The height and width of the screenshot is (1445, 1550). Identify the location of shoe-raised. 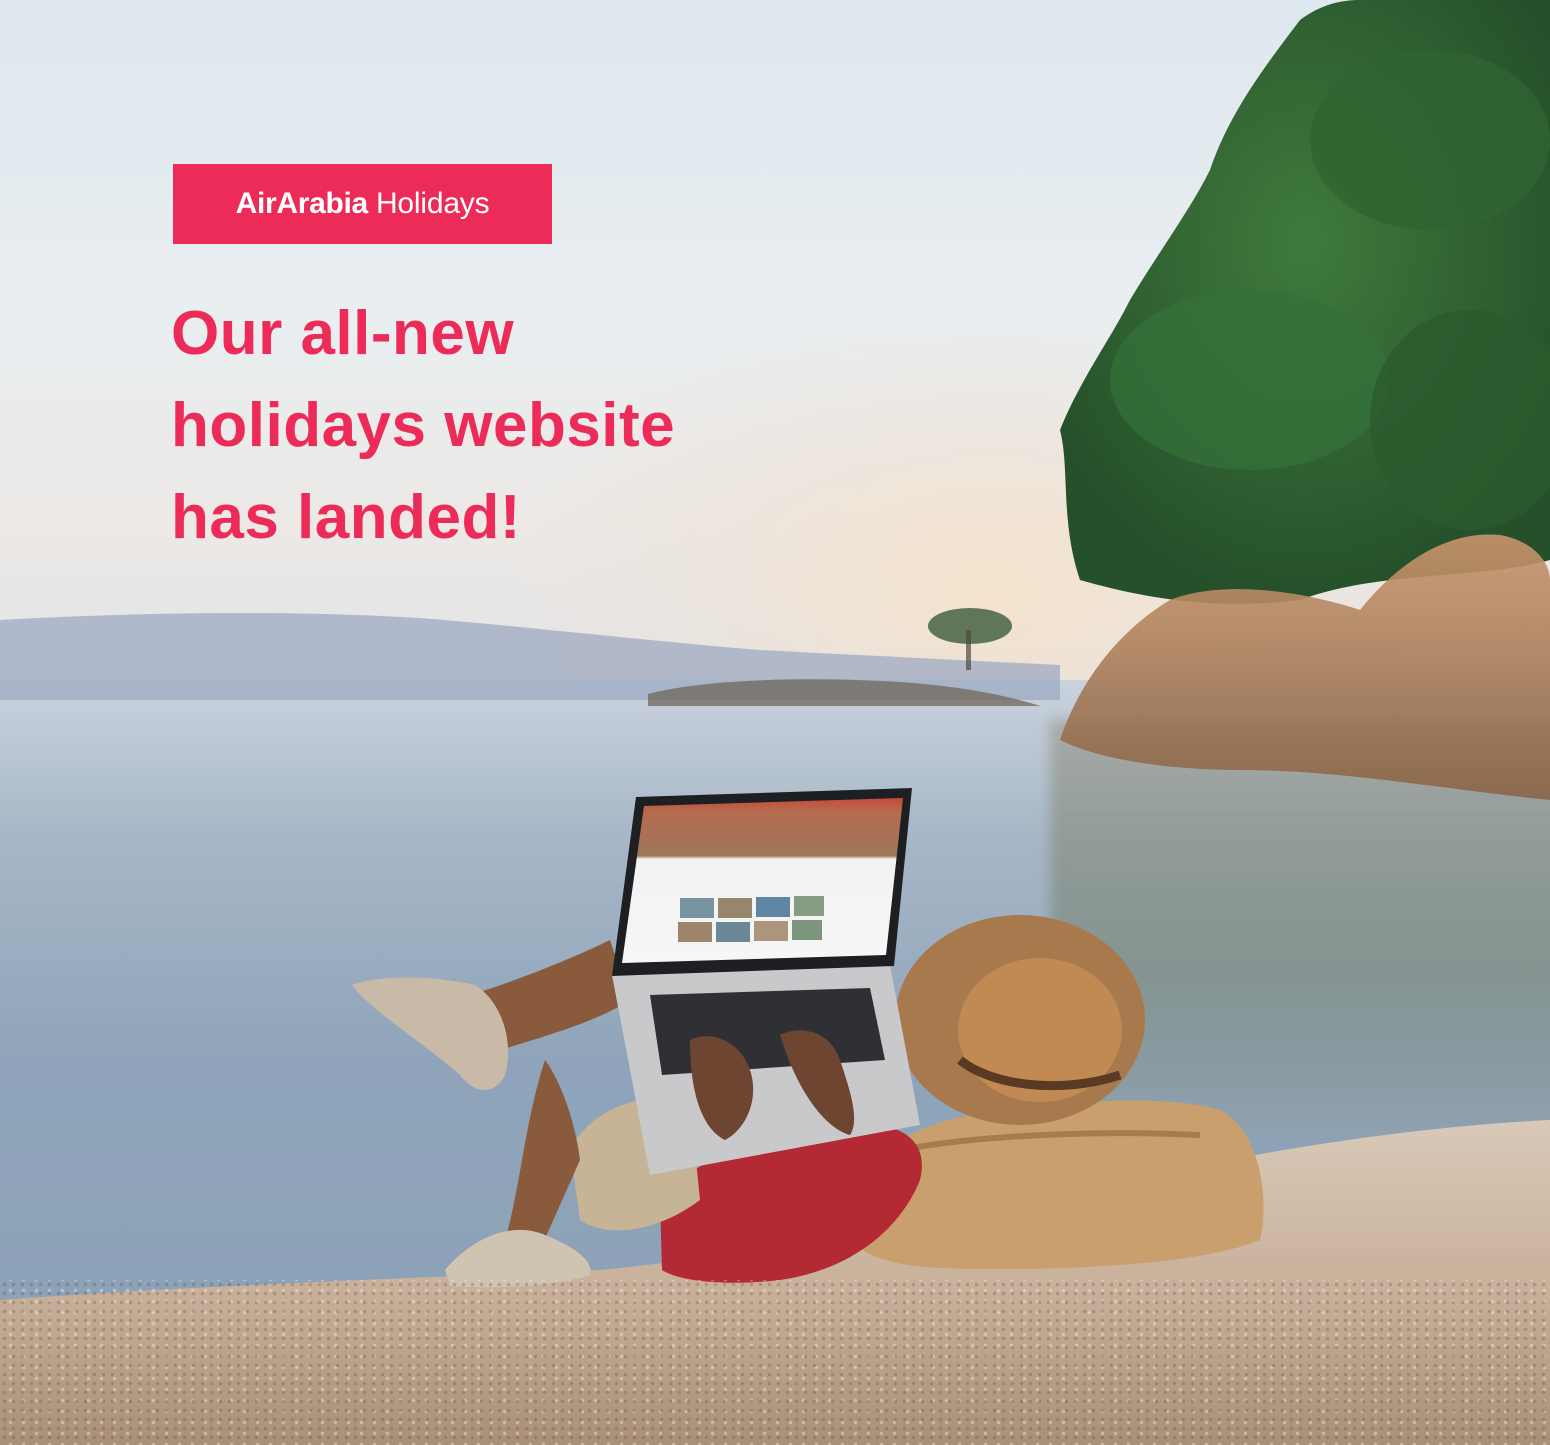
(430, 1033).